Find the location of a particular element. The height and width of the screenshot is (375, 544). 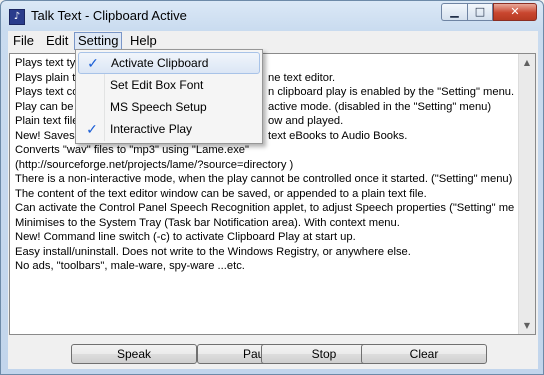

editor-line-text: Play can be is located at coordinates (44, 106).